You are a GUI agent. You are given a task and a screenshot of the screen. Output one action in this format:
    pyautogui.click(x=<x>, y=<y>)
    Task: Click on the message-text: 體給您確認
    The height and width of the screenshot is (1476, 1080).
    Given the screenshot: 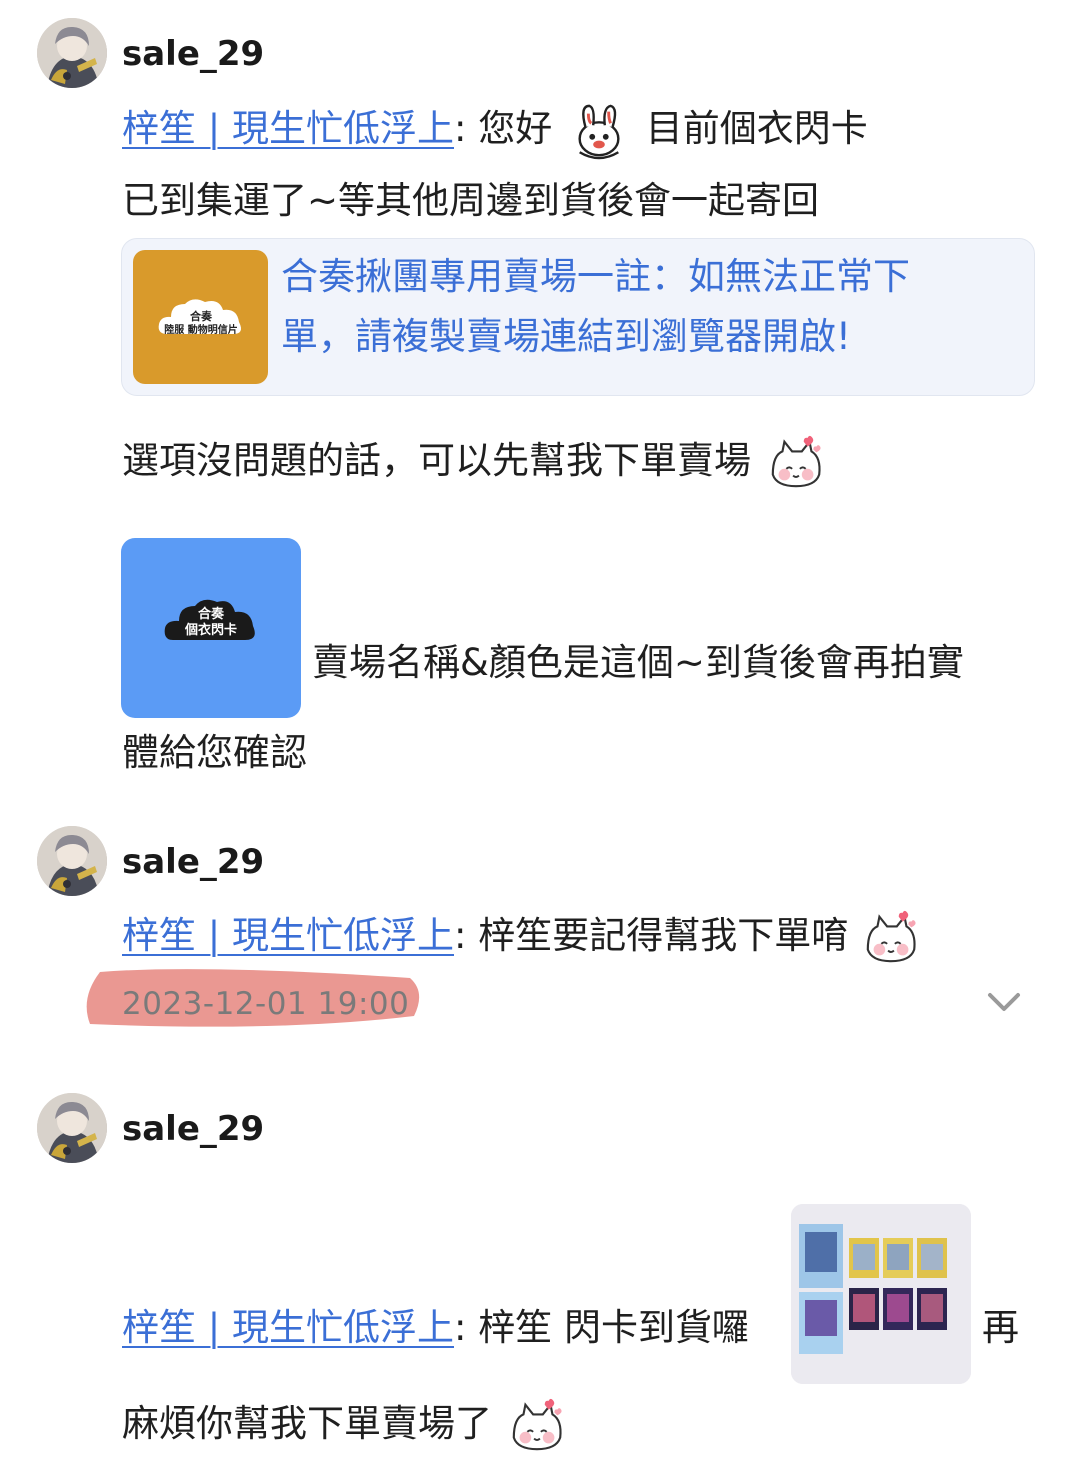 What is the action you would take?
    pyautogui.click(x=214, y=752)
    